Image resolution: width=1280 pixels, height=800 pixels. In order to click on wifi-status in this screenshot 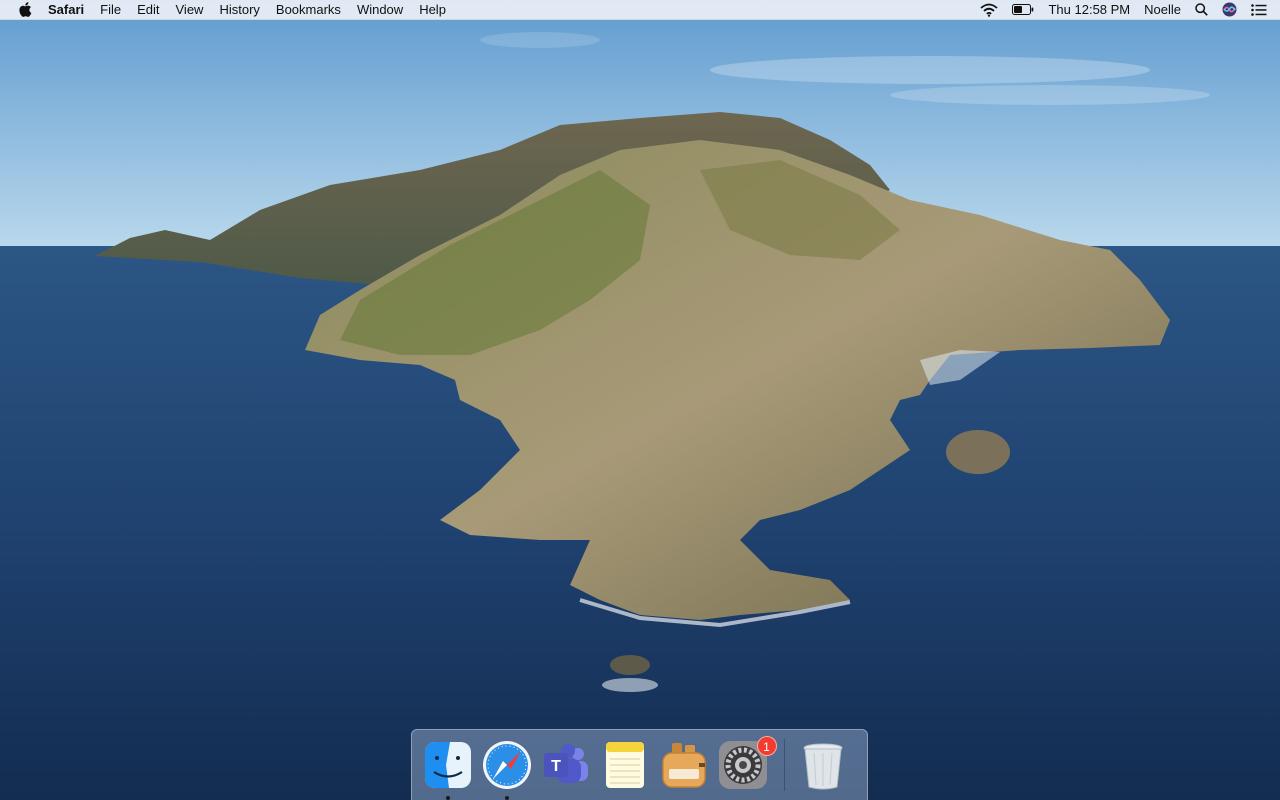, I will do `click(989, 10)`.